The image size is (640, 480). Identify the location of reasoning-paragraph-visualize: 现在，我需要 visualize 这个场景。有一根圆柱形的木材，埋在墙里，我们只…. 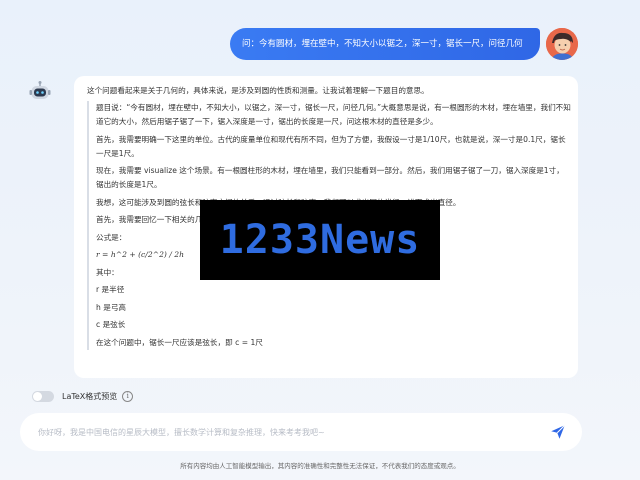
(330, 177).